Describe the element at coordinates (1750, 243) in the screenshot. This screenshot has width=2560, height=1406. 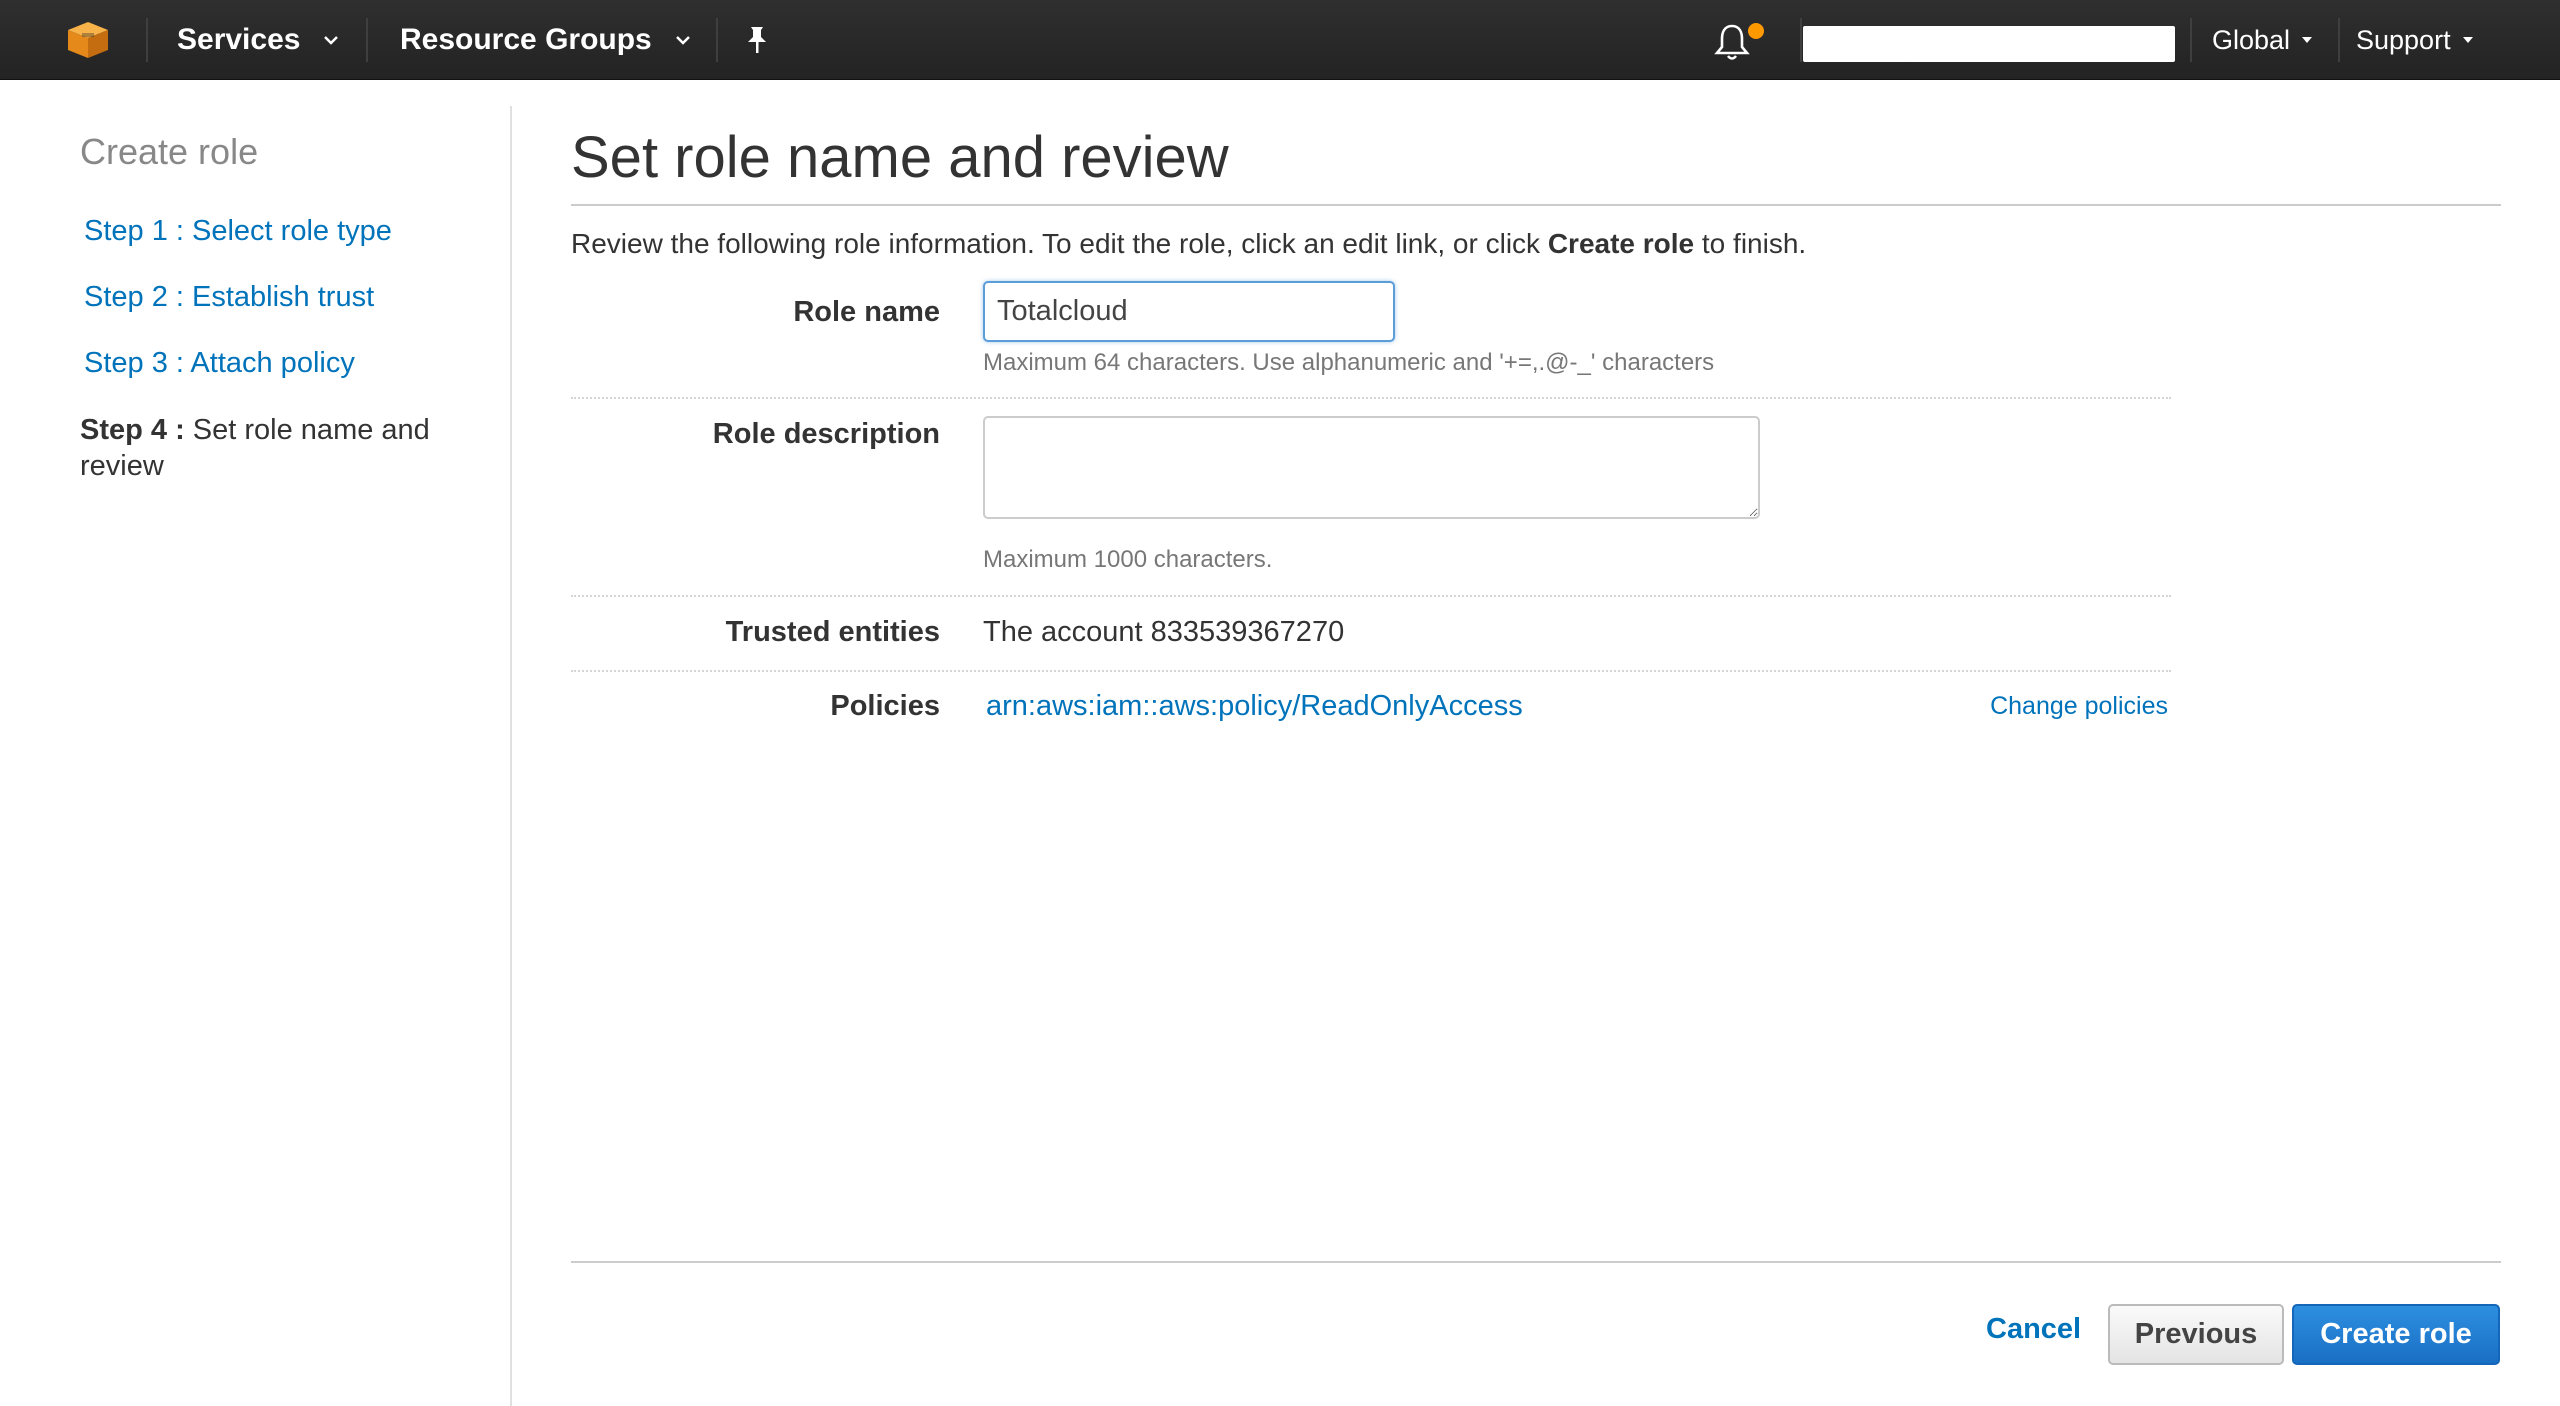
I see `intro-after: to finish.` at that location.